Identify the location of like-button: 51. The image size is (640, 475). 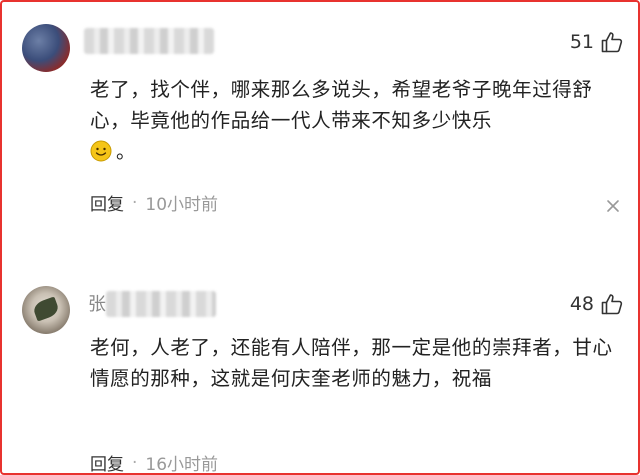
(597, 42).